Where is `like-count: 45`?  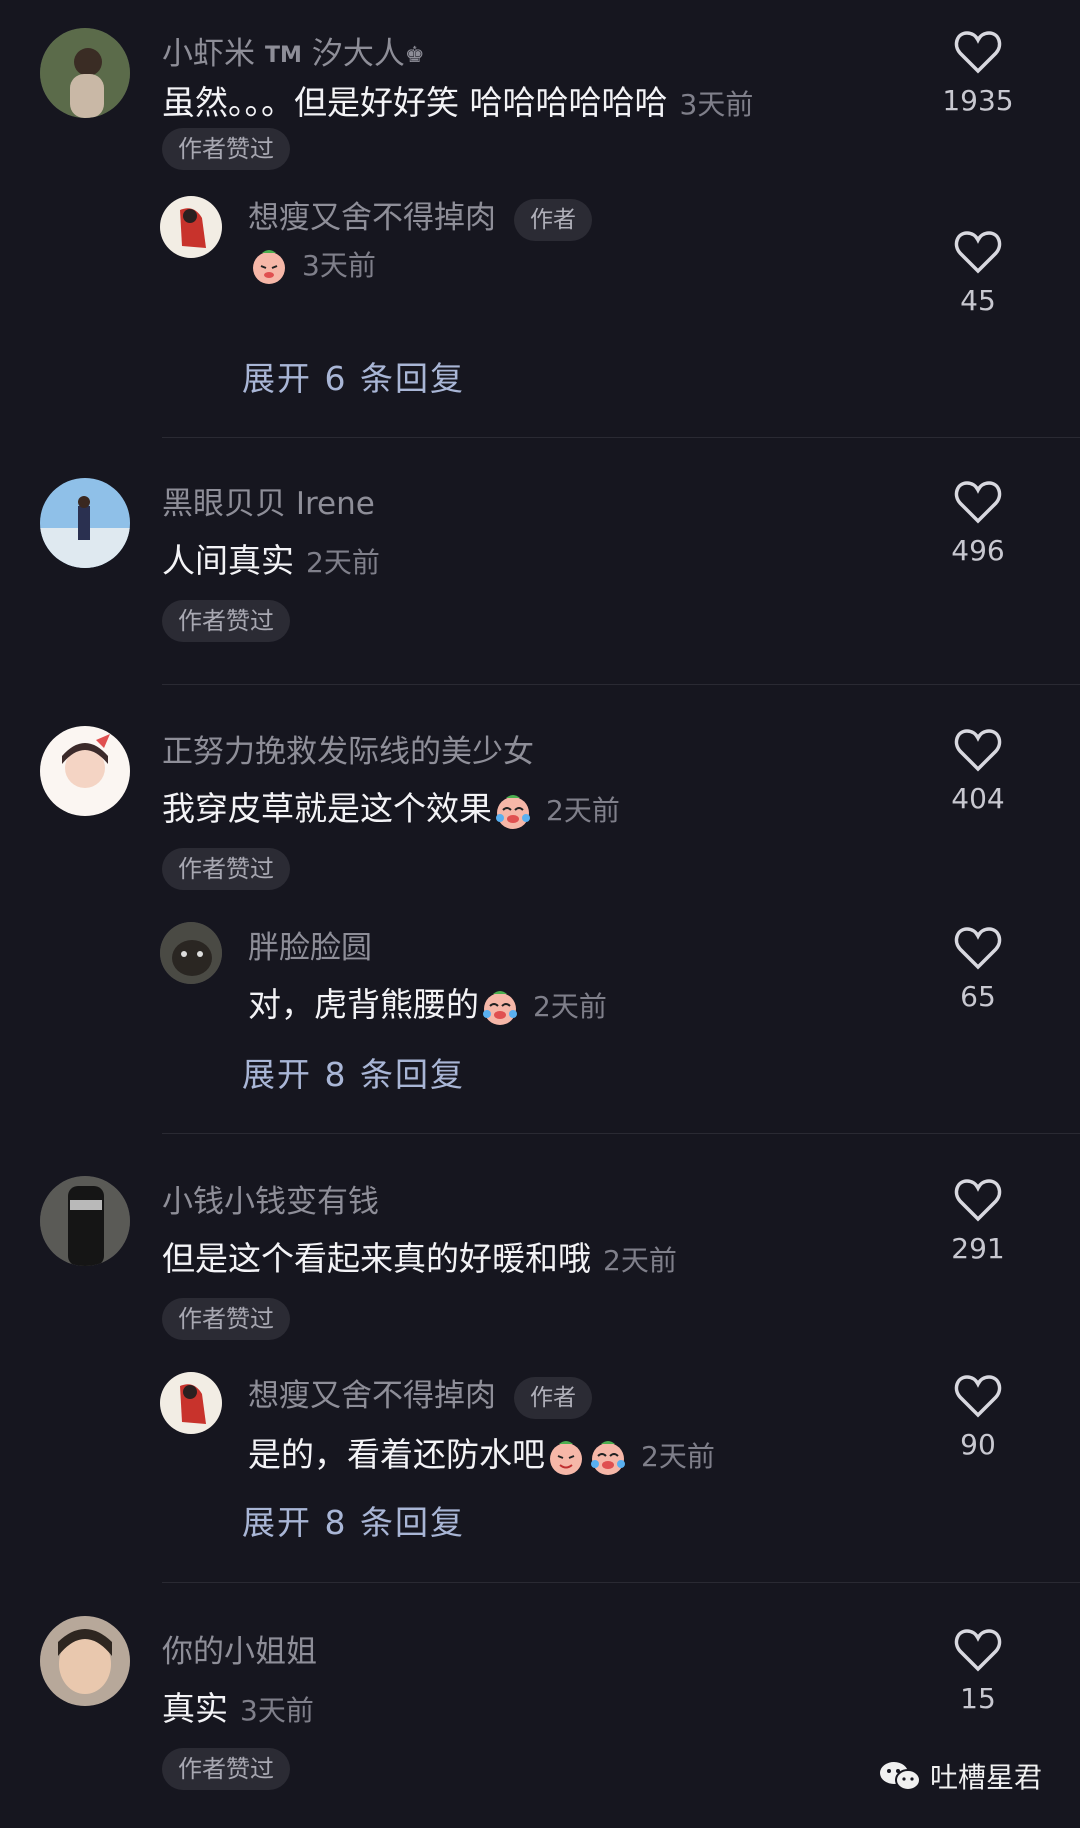 like-count: 45 is located at coordinates (978, 300).